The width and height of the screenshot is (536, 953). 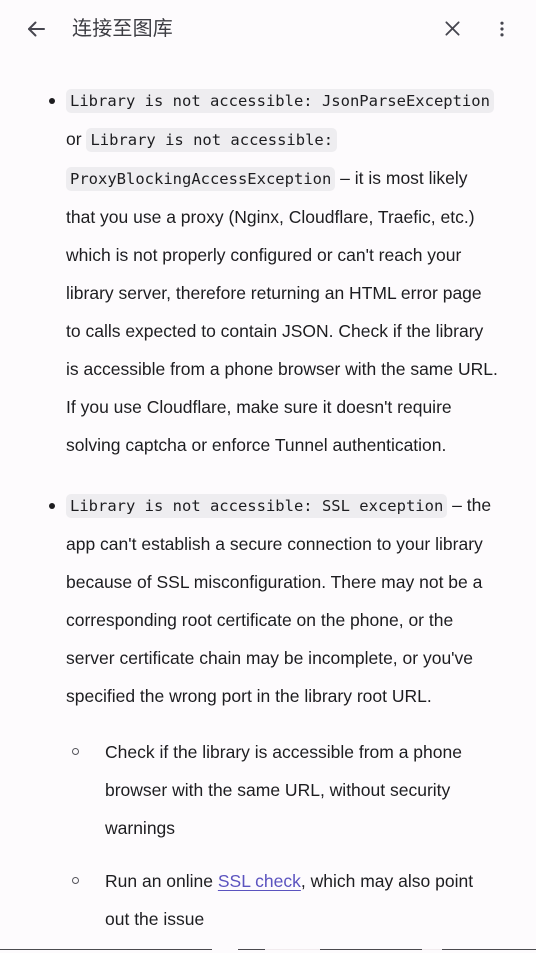 I want to click on app-bar-actions, so click(x=477, y=29).